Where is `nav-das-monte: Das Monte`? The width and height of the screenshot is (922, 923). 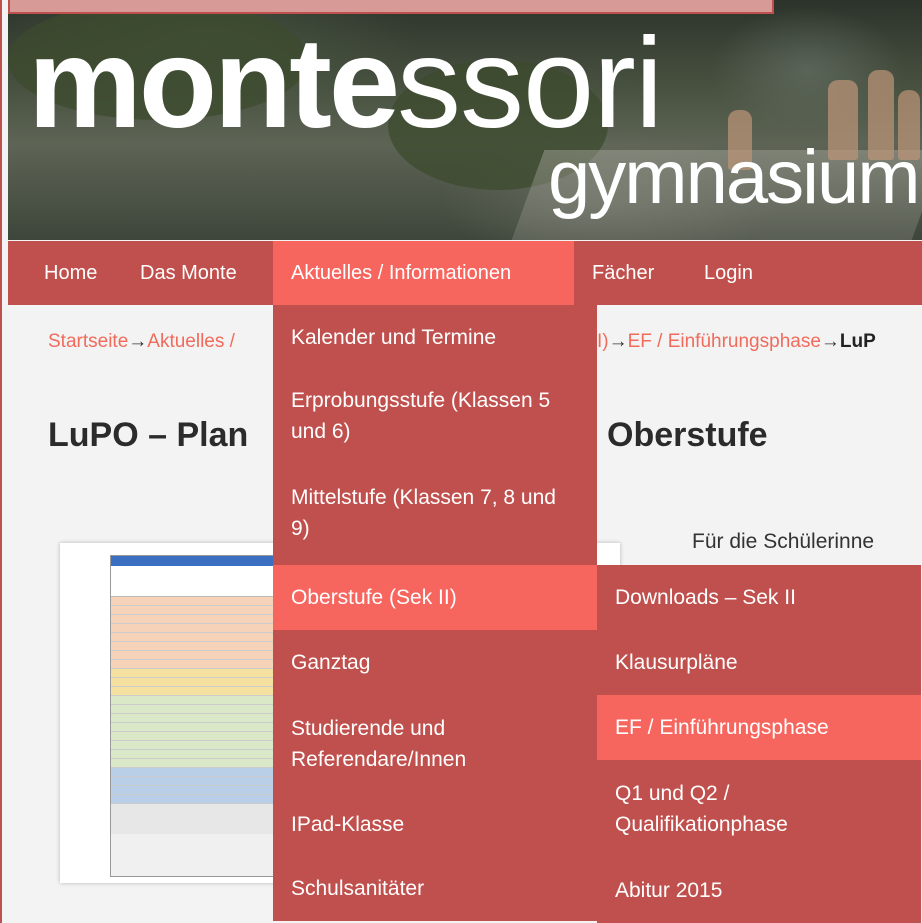
nav-das-monte: Das Monte is located at coordinates (188, 273).